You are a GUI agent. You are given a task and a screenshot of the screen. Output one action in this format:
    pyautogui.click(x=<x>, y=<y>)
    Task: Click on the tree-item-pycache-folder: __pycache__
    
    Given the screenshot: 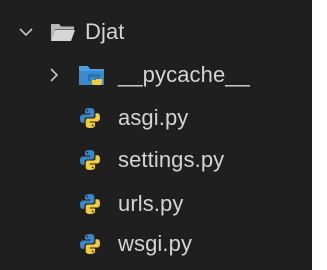 What is the action you would take?
    pyautogui.click(x=156, y=75)
    